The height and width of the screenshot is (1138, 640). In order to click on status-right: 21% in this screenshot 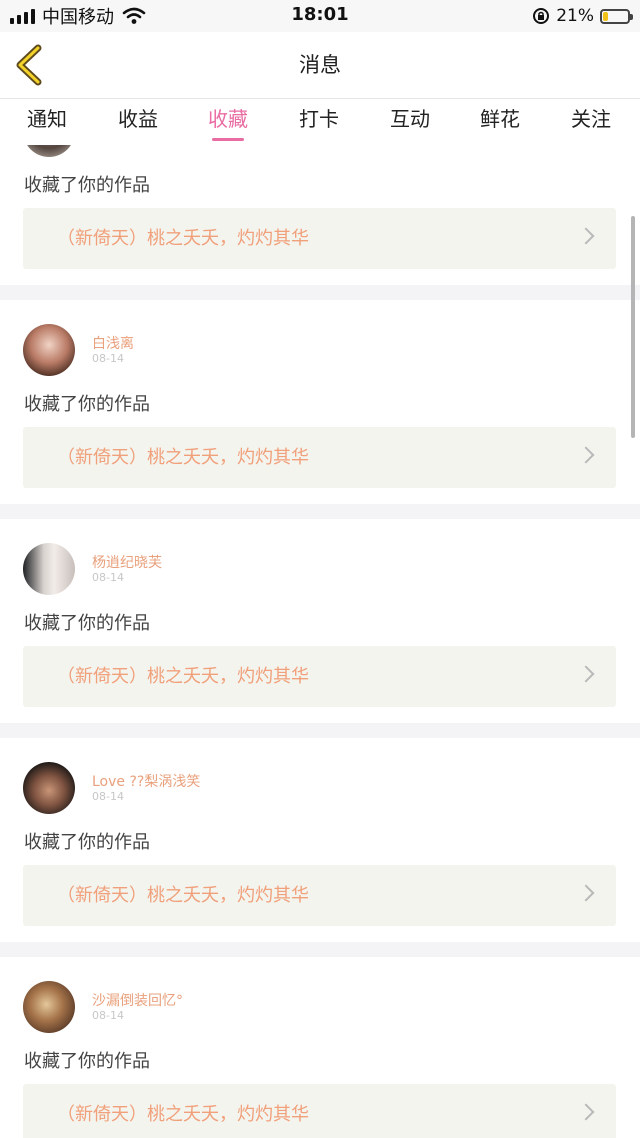, I will do `click(582, 16)`.